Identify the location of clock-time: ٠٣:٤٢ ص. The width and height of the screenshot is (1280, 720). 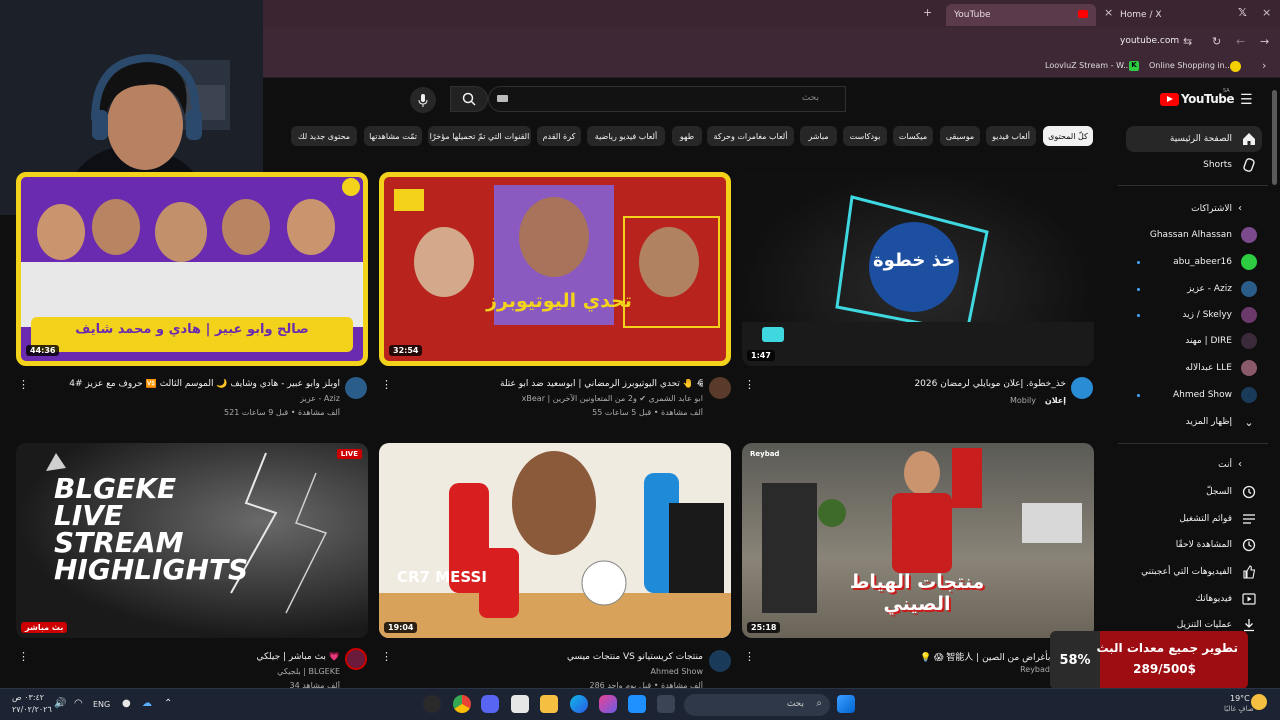
(28, 697).